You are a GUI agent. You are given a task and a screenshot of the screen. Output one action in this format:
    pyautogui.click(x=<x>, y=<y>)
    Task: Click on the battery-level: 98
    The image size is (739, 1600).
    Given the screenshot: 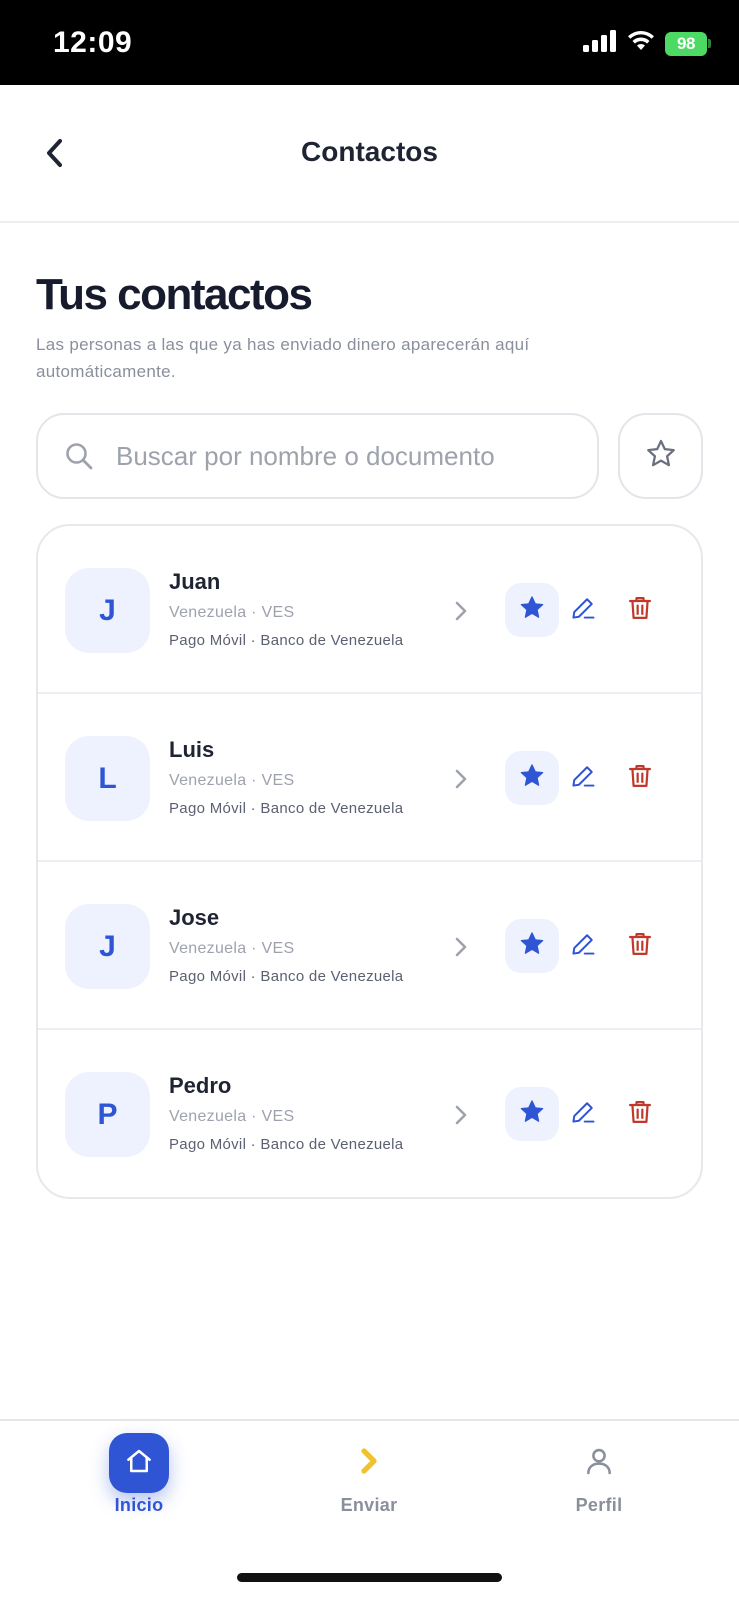 What is the action you would take?
    pyautogui.click(x=686, y=43)
    